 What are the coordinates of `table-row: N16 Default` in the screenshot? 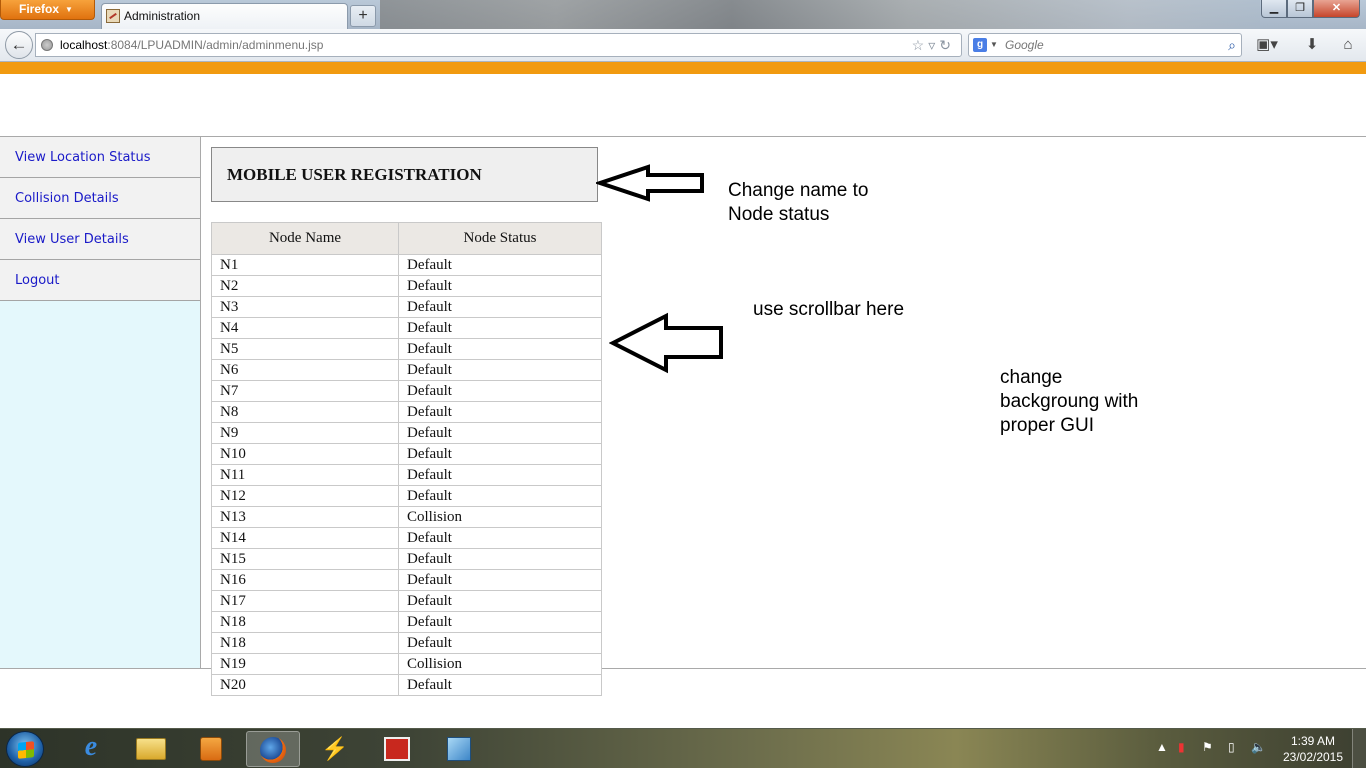 It's located at (406, 580).